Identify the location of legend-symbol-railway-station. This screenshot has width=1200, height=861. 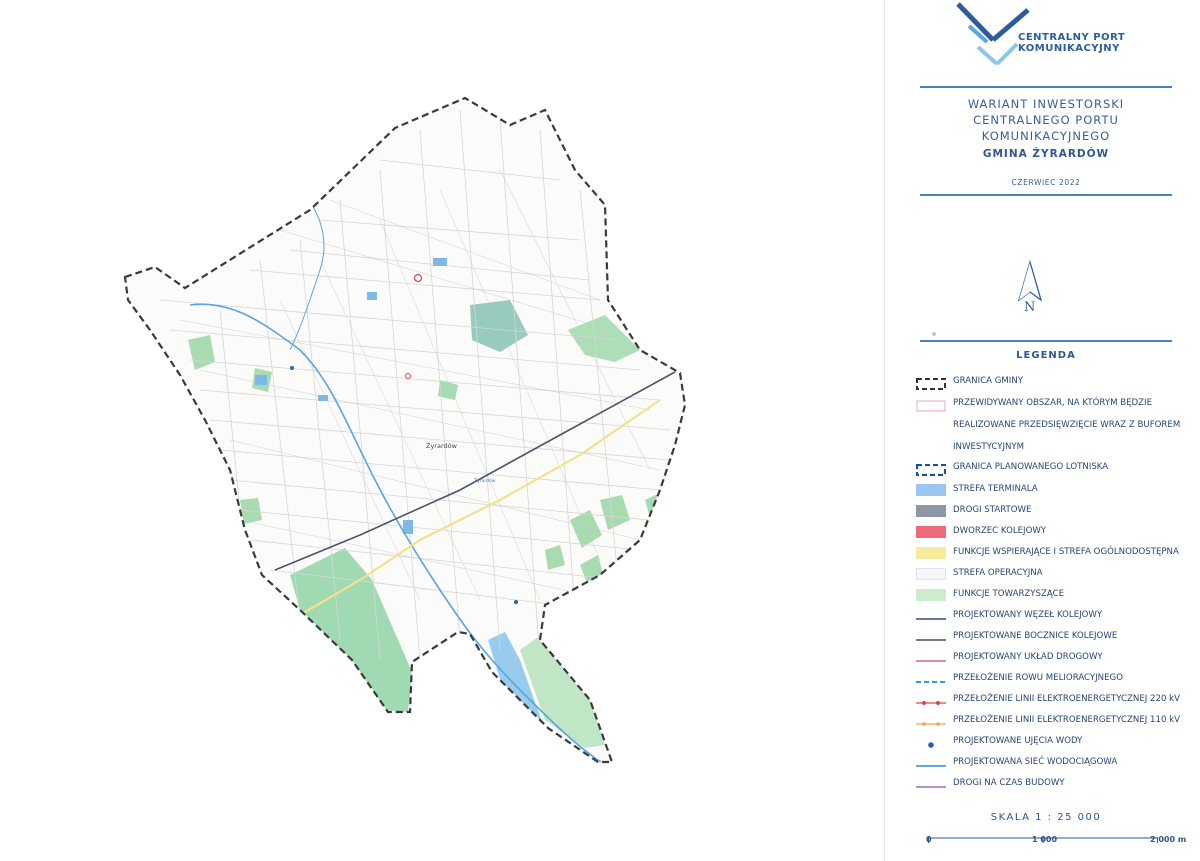
(931, 532).